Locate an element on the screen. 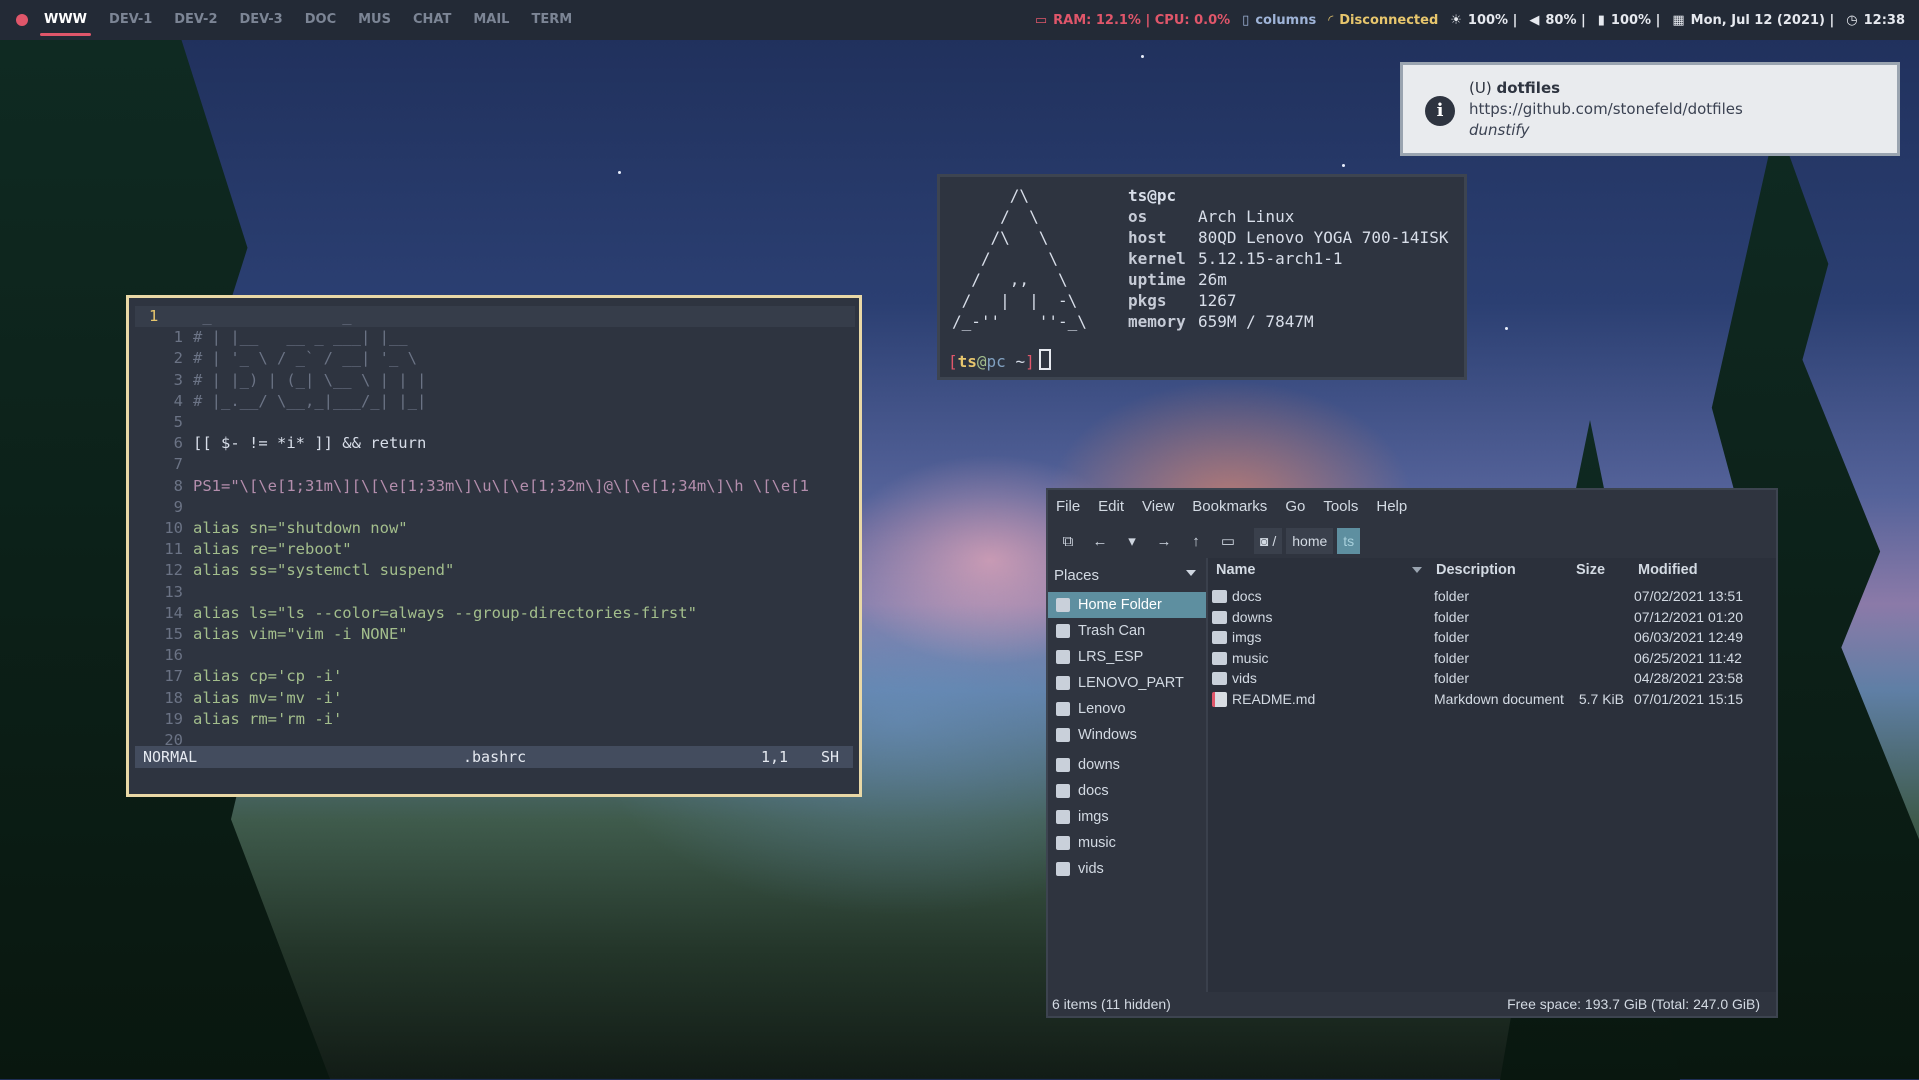 The width and height of the screenshot is (1919, 1080). vim-line-number: 6 is located at coordinates (178, 443).